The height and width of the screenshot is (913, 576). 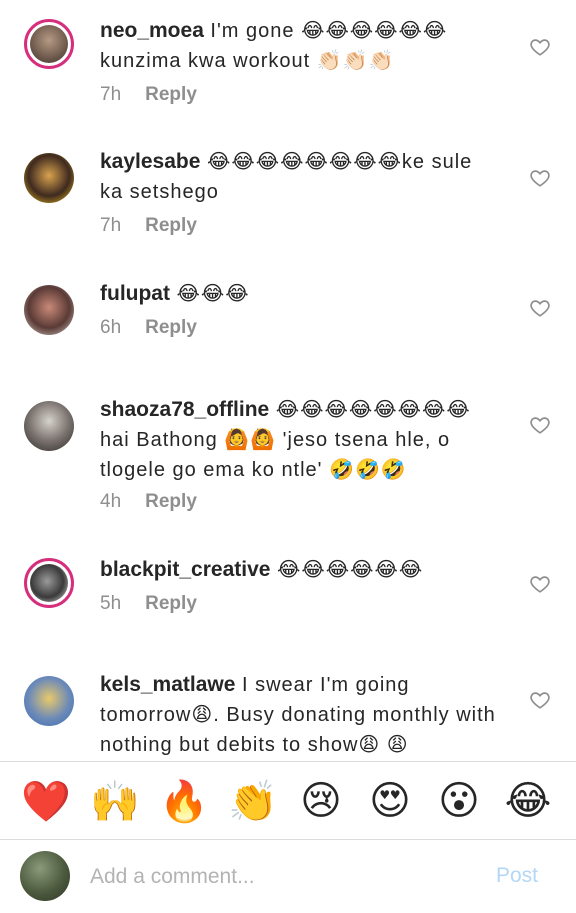 I want to click on comment-text: blackpit_creative 😂😂😂😂😂😂, so click(x=300, y=570).